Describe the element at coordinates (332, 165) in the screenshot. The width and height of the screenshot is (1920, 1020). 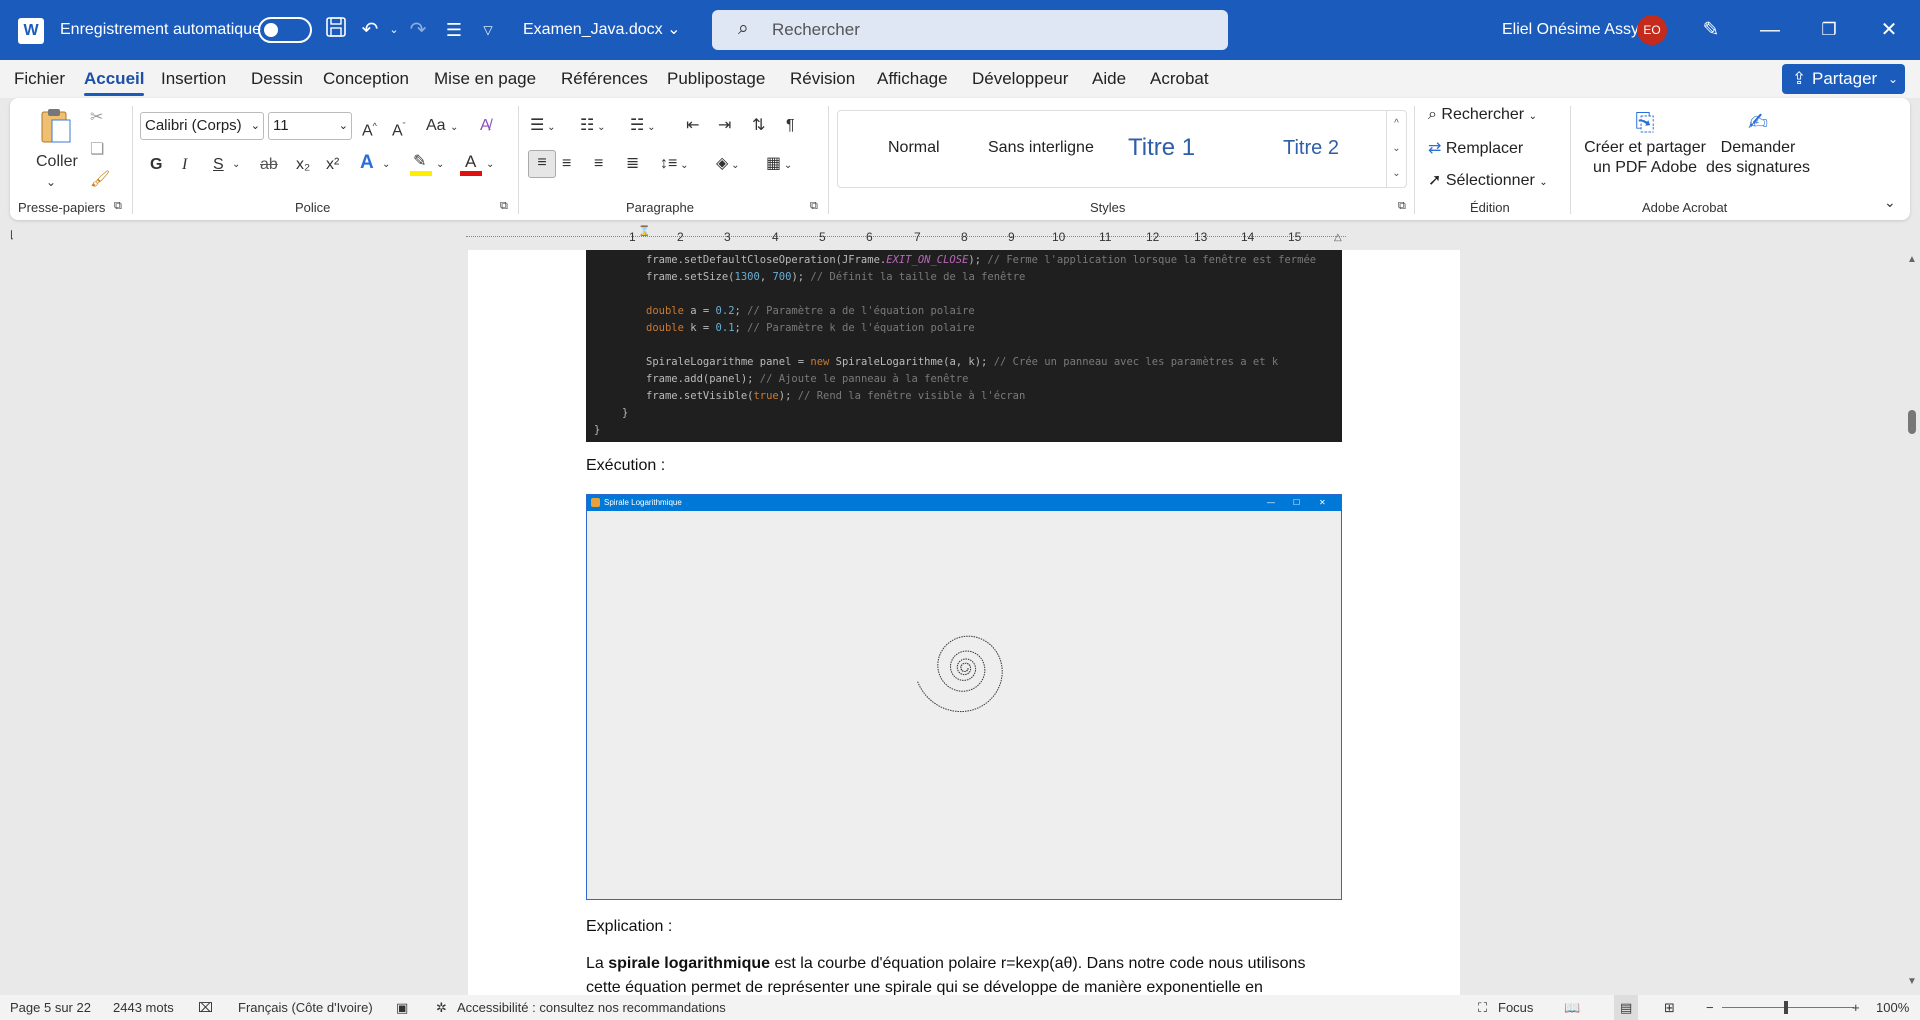
I see `superscript-button: x²` at that location.